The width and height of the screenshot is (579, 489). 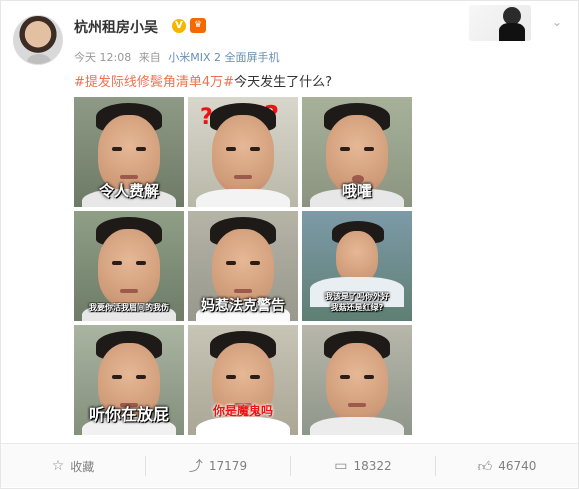 What do you see at coordinates (243, 306) in the screenshot?
I see `image-caption: 妈惹法克警告` at bounding box center [243, 306].